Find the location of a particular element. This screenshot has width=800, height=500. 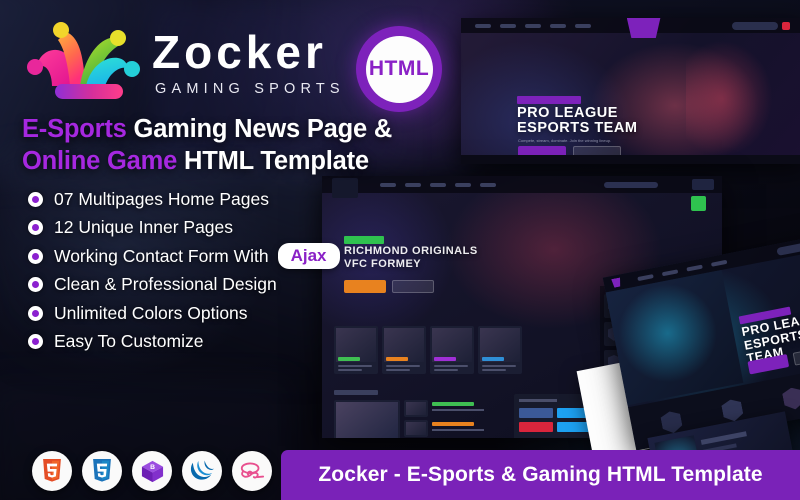

headline-rest-1: Gaming News Page & is located at coordinates (259, 129).